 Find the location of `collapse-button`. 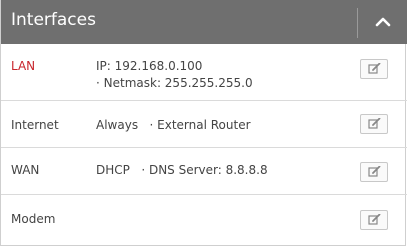

collapse-button is located at coordinates (383, 22).